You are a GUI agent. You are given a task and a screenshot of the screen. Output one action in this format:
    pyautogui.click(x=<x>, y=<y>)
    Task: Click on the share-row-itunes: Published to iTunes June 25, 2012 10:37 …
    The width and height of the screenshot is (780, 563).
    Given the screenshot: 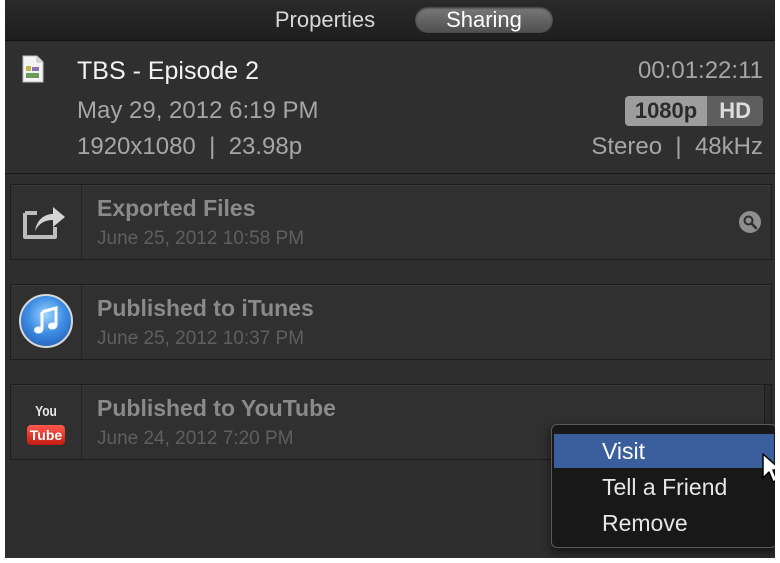 What is the action you would take?
    pyautogui.click(x=391, y=322)
    